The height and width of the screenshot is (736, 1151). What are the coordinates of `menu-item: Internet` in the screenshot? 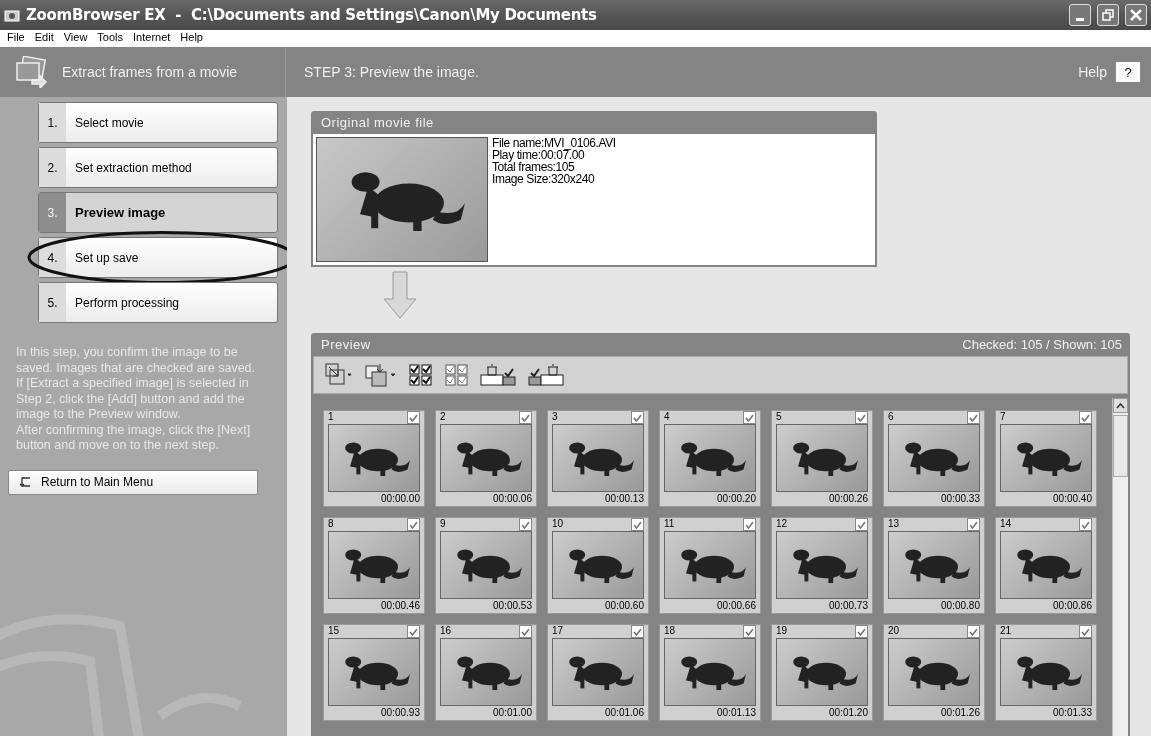 It's located at (152, 38).